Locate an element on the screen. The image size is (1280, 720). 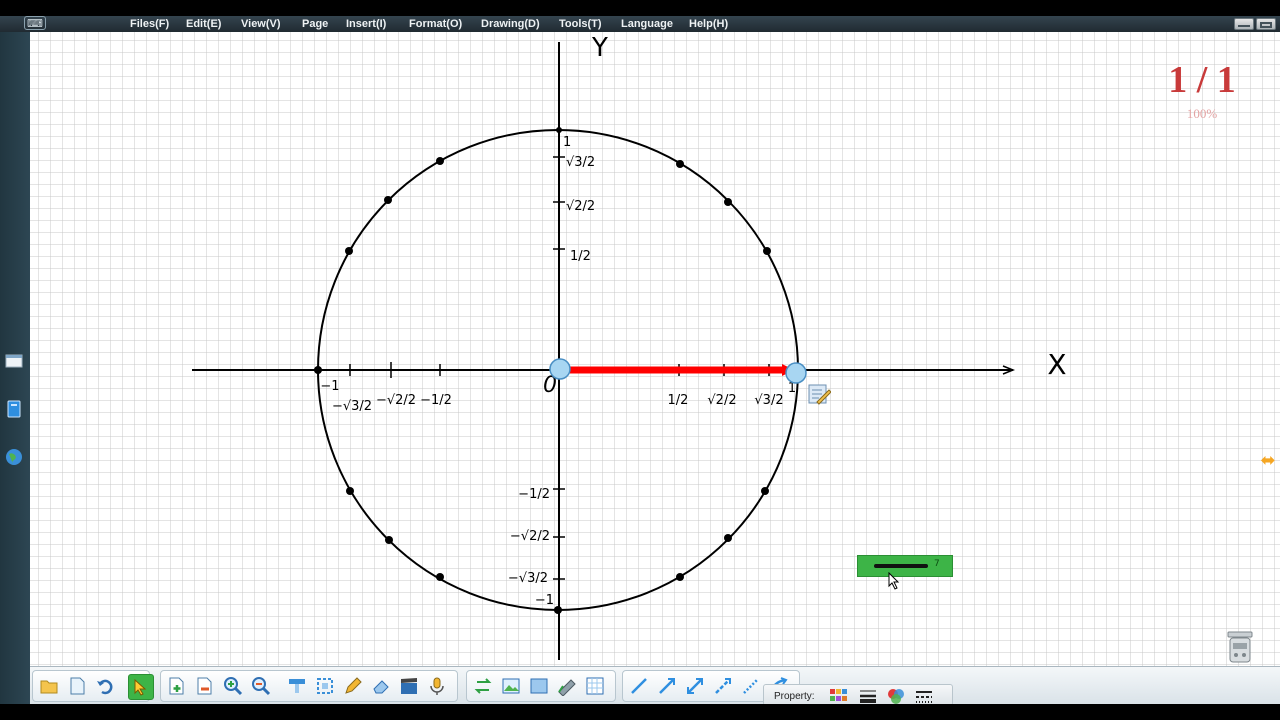
dashed-line-button is located at coordinates (723, 686).